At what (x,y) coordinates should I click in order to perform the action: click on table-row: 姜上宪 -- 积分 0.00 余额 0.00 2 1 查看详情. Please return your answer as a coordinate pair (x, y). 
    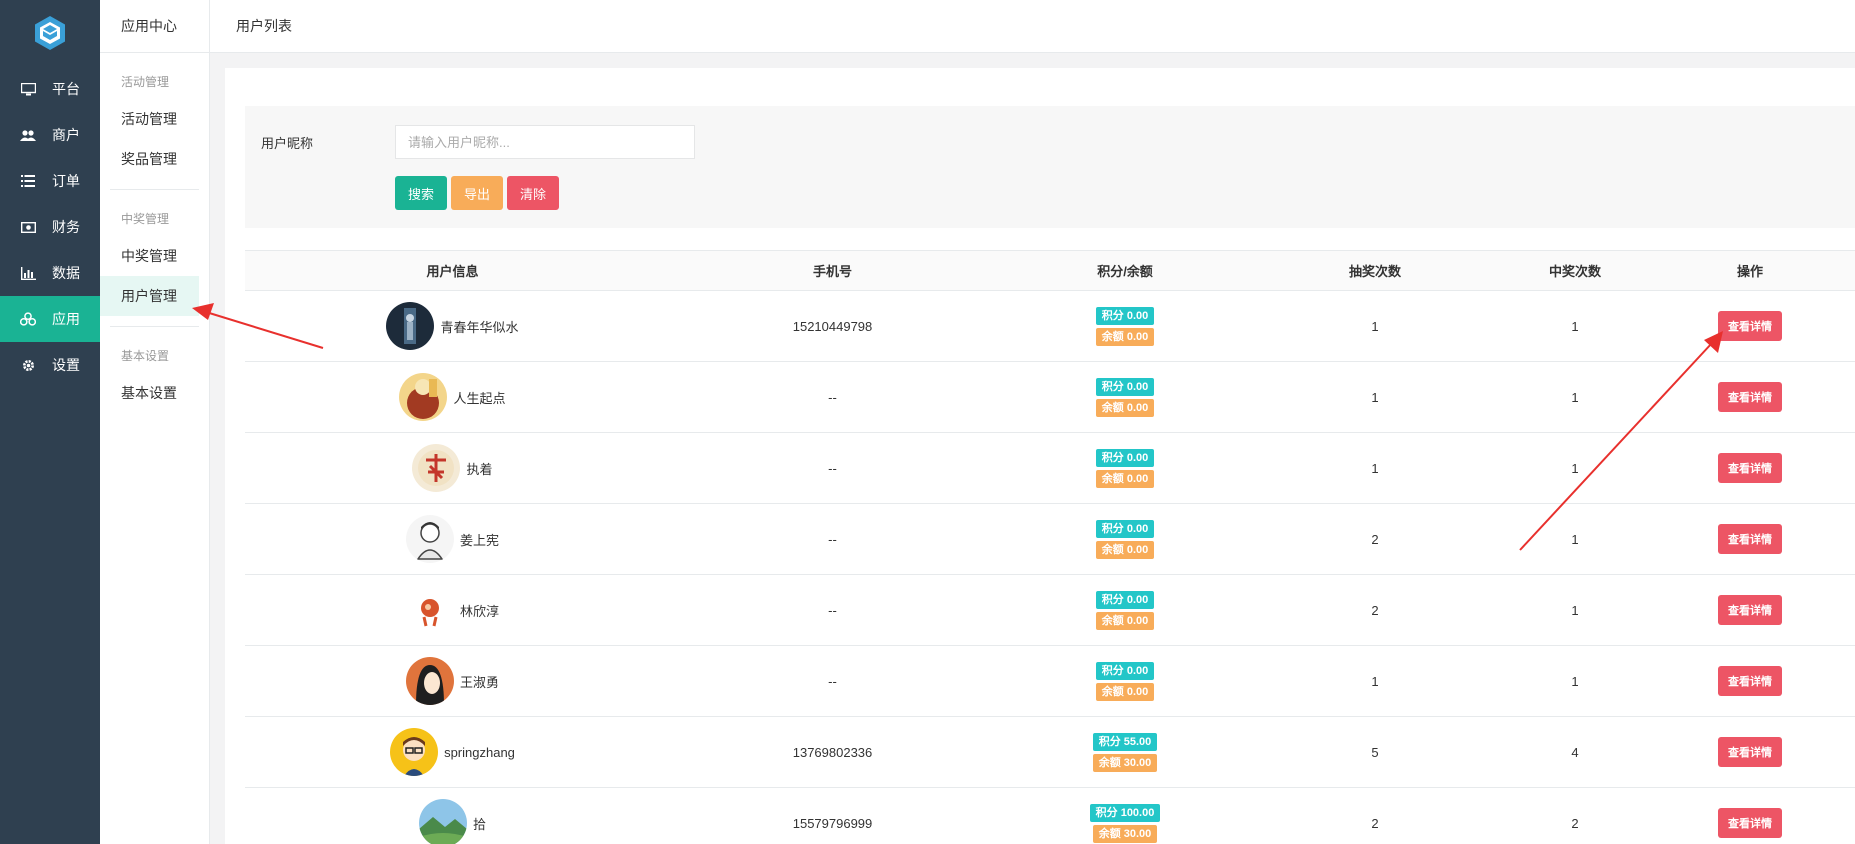
    Looking at the image, I should click on (1050, 539).